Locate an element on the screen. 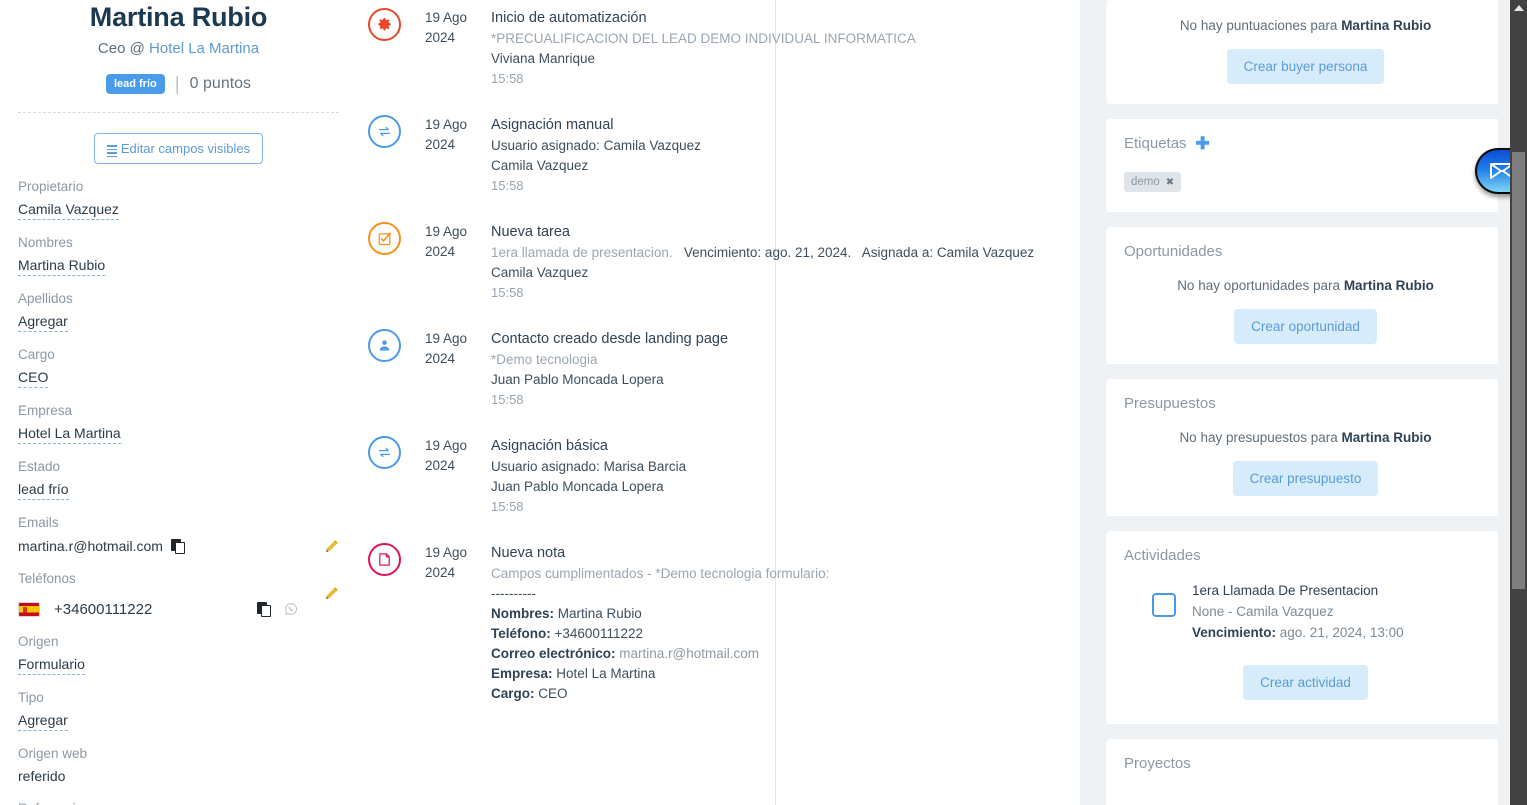  right-gutter is located at coordinates (1504, 402).